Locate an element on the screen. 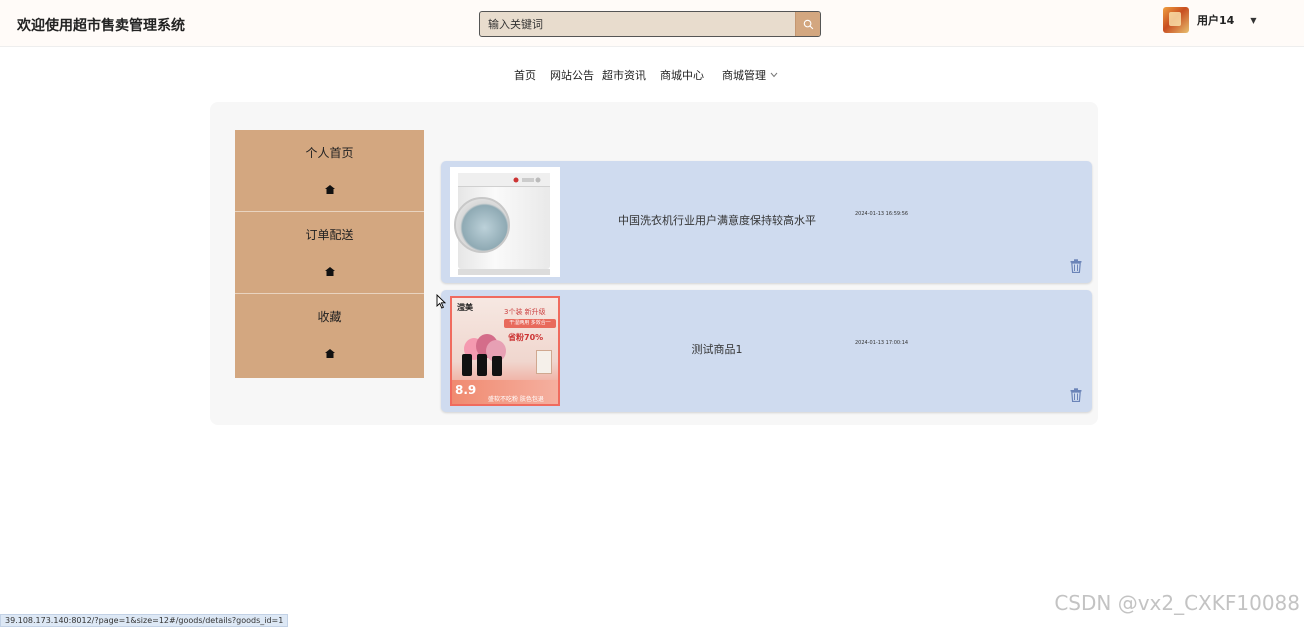 This screenshot has height=627, width=1304. side-item-order-delivery: 订单配送 is located at coordinates (329, 253).